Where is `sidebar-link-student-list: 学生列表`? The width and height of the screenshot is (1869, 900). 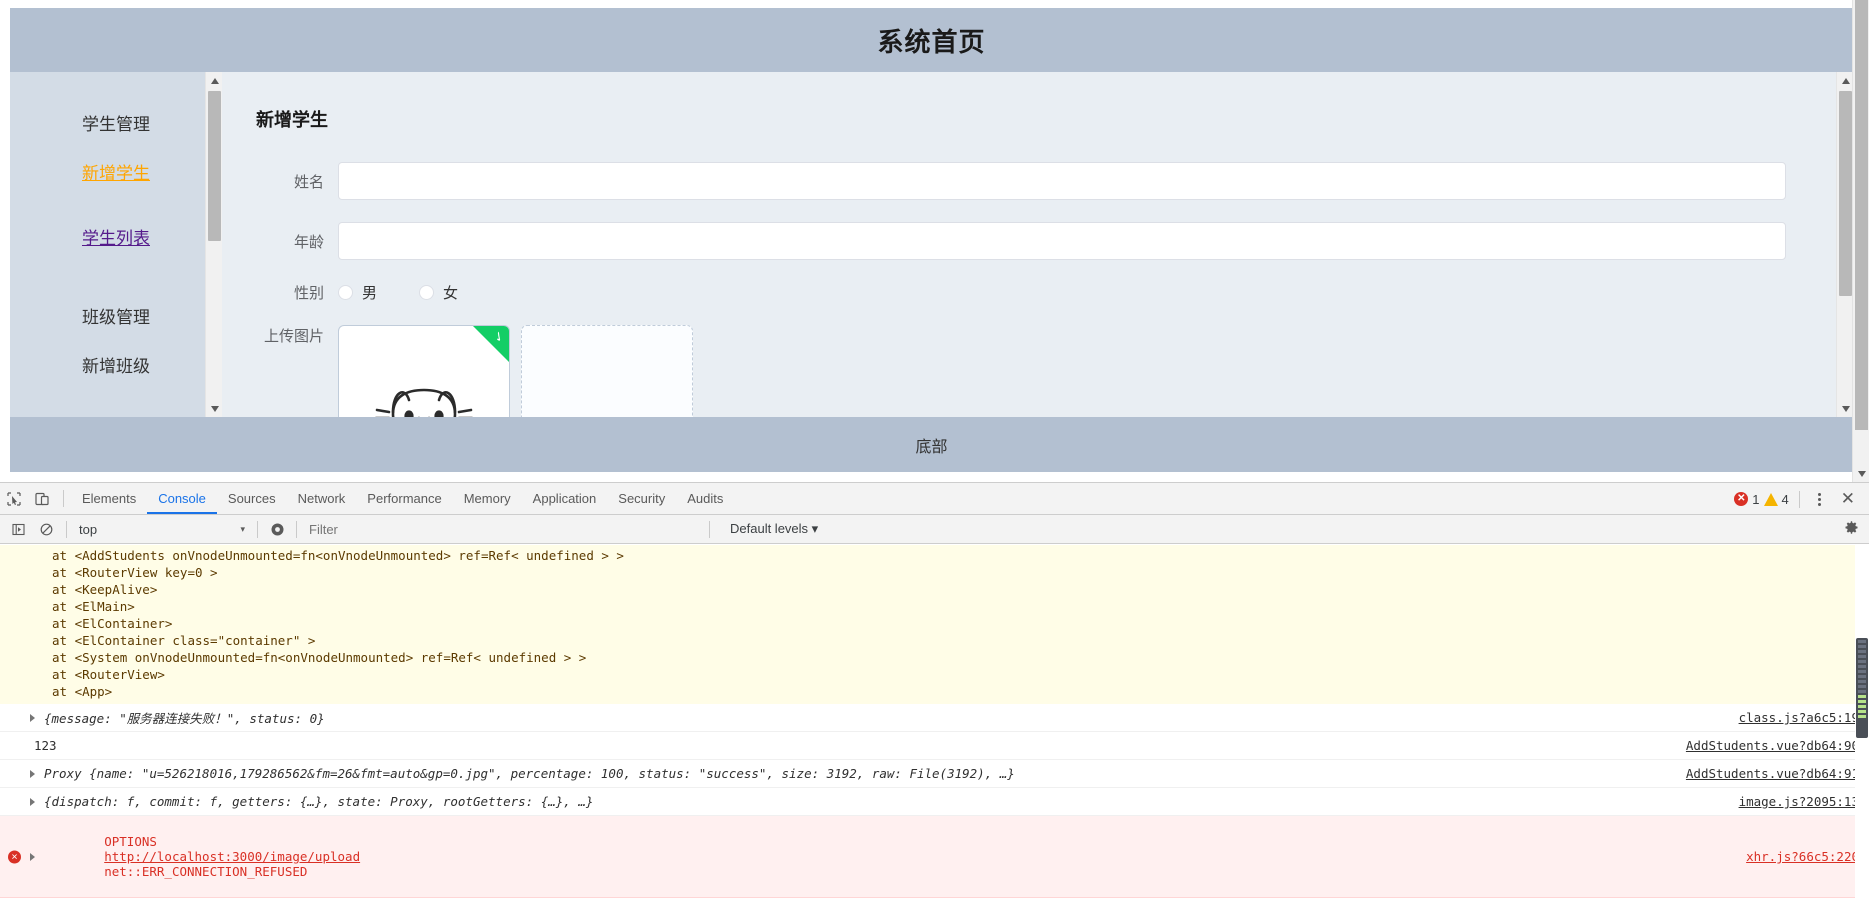 sidebar-link-student-list: 学生列表 is located at coordinates (116, 238).